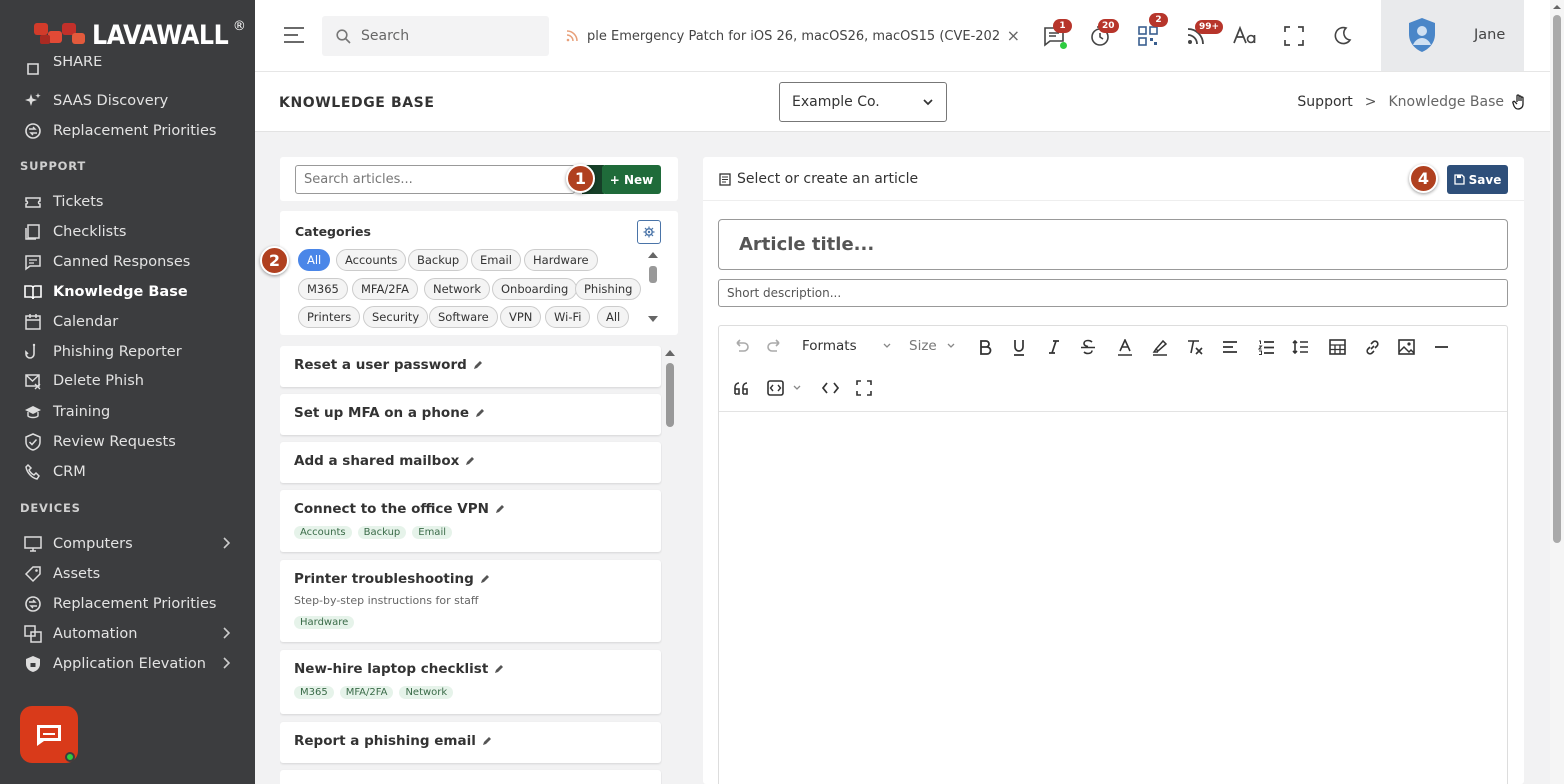 Image resolution: width=1564 pixels, height=784 pixels. I want to click on sidebar-item-replacement-priorities-devices: Replacement Priorities, so click(127, 604).